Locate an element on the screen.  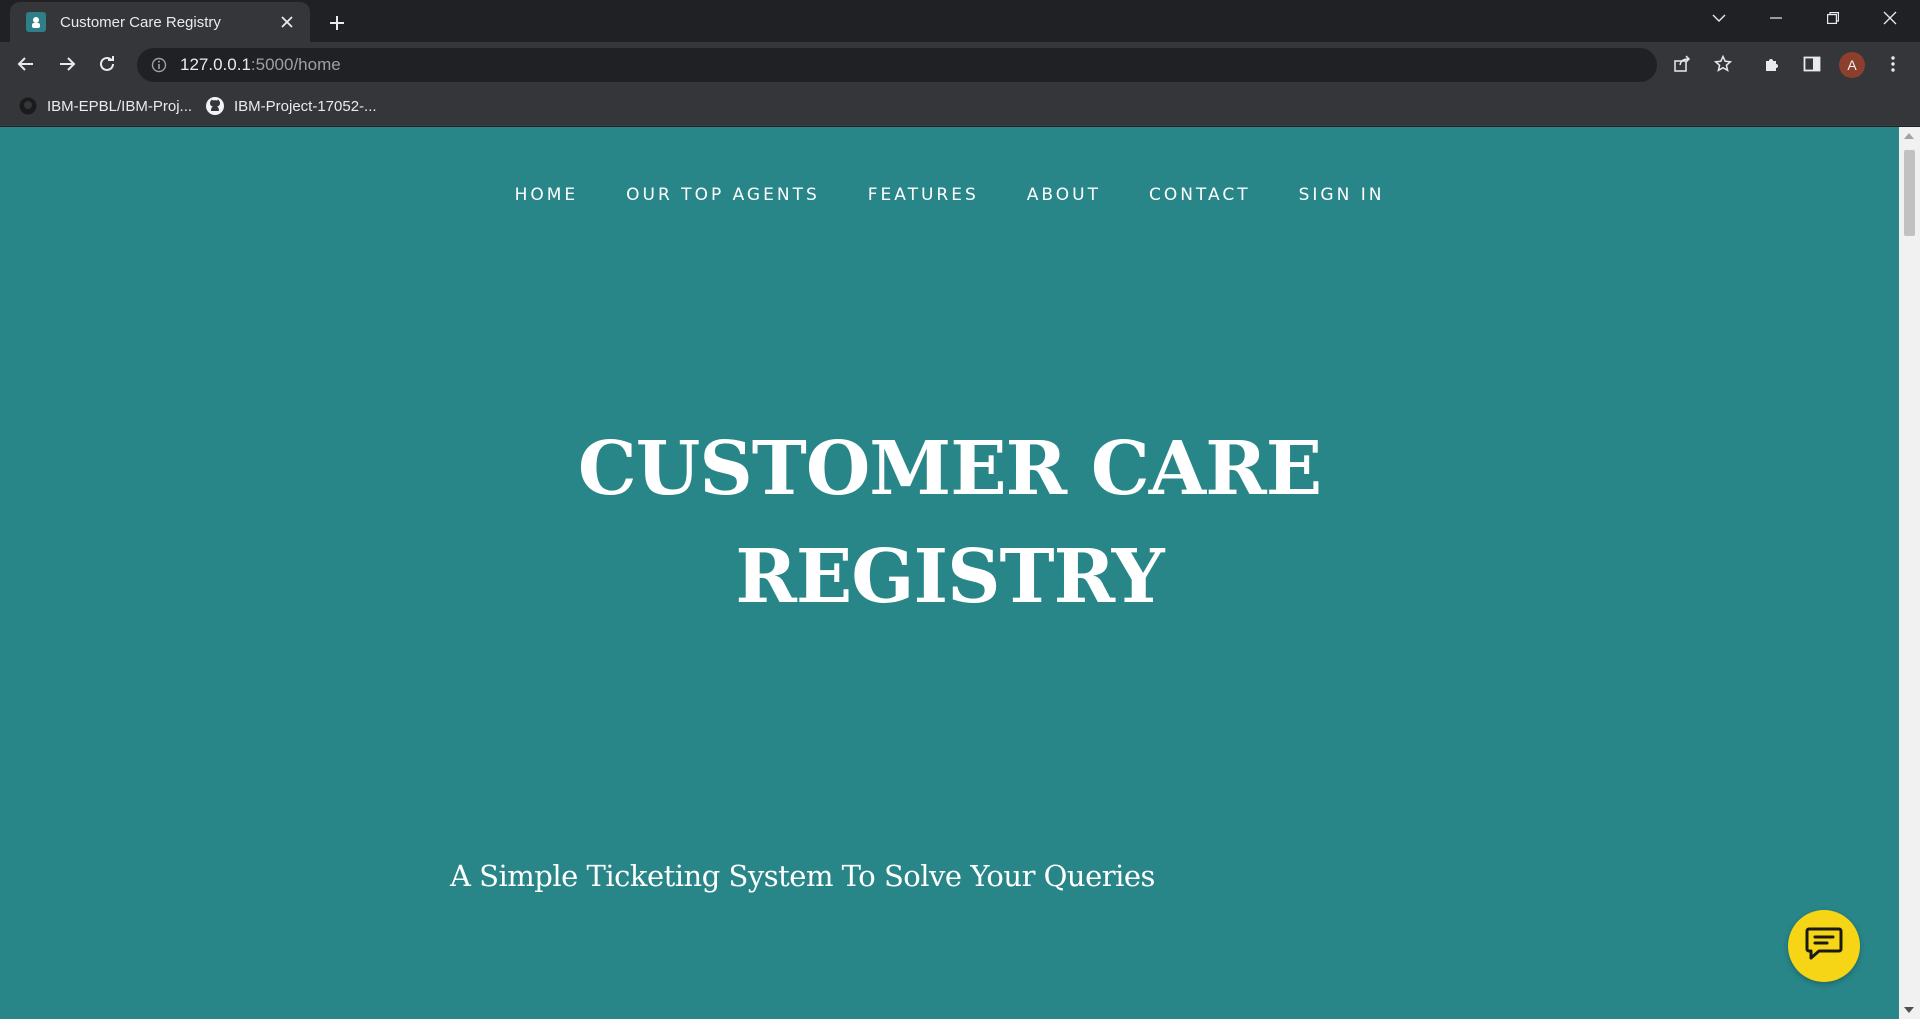
browser-tab: Customer Care Registry is located at coordinates (160, 22).